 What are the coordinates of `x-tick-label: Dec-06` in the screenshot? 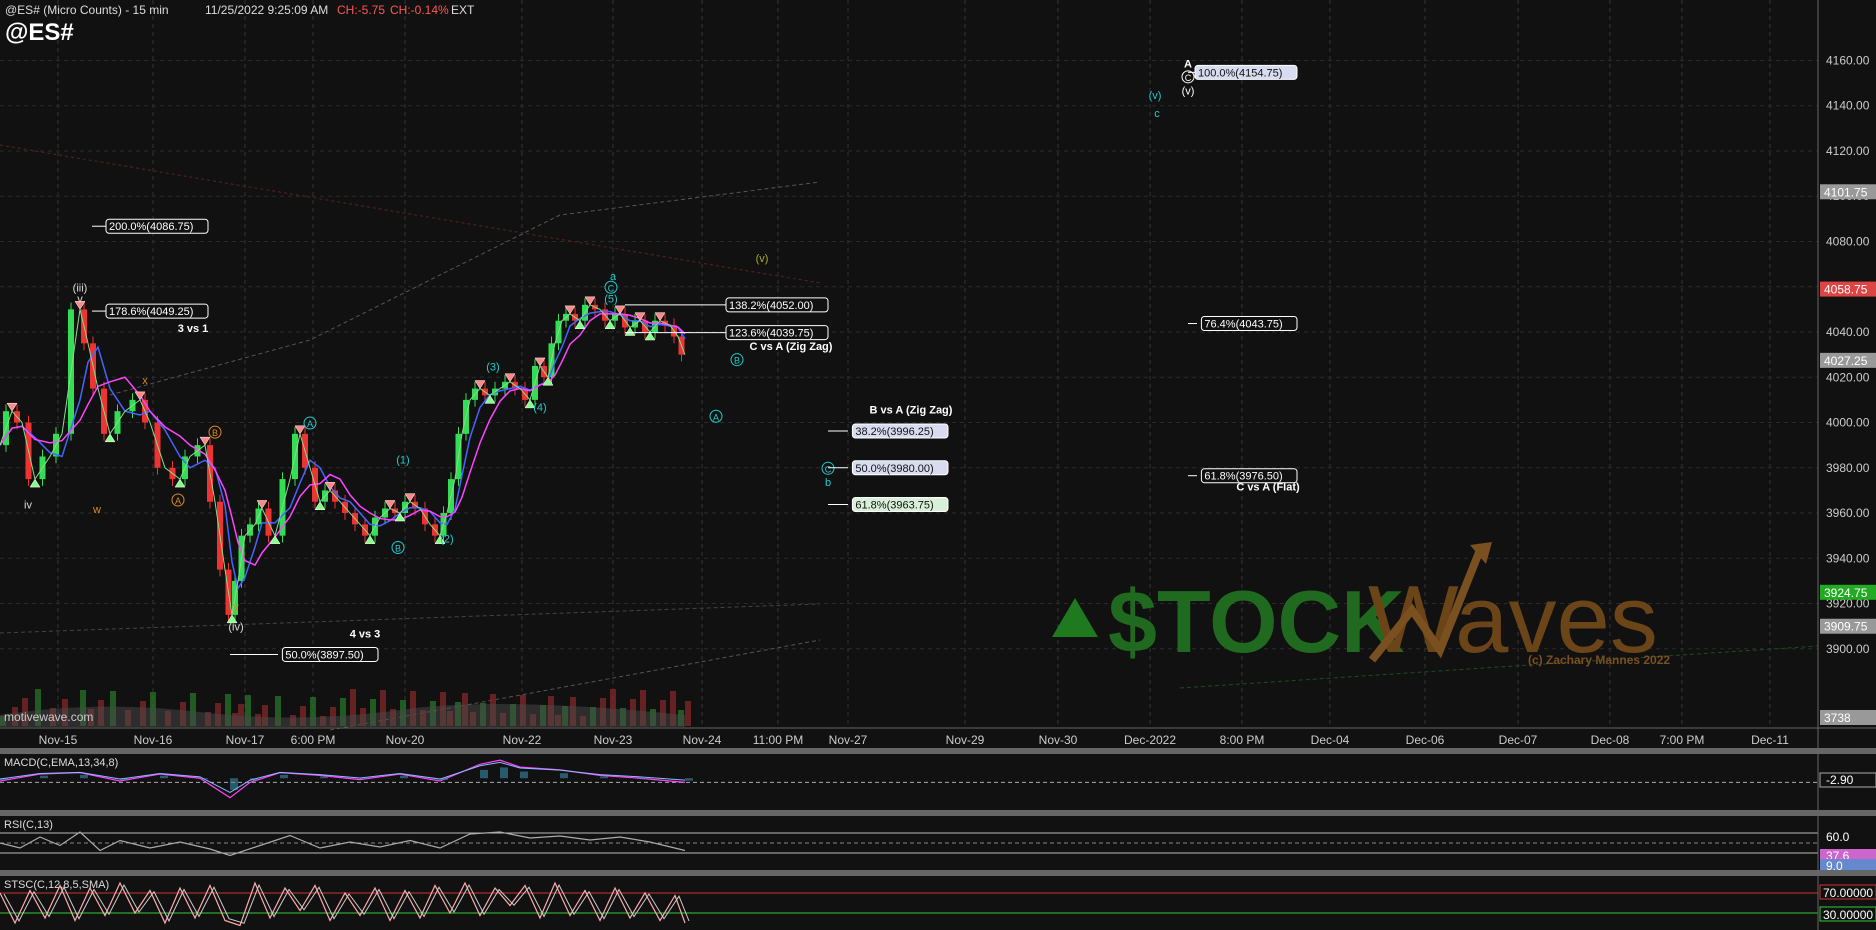 It's located at (1425, 740).